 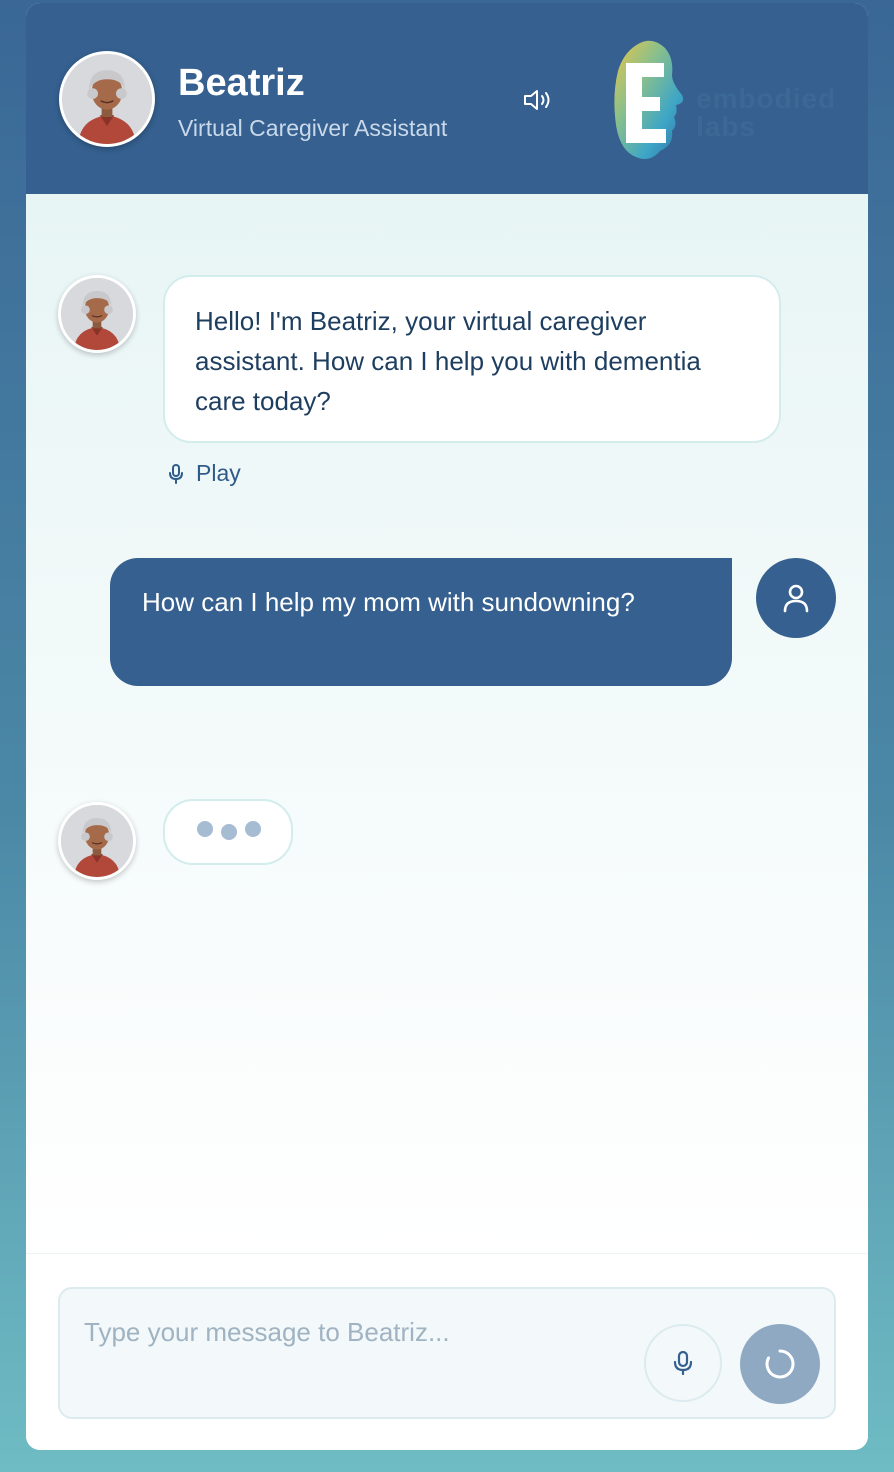 I want to click on user-icon, so click(x=796, y=598).